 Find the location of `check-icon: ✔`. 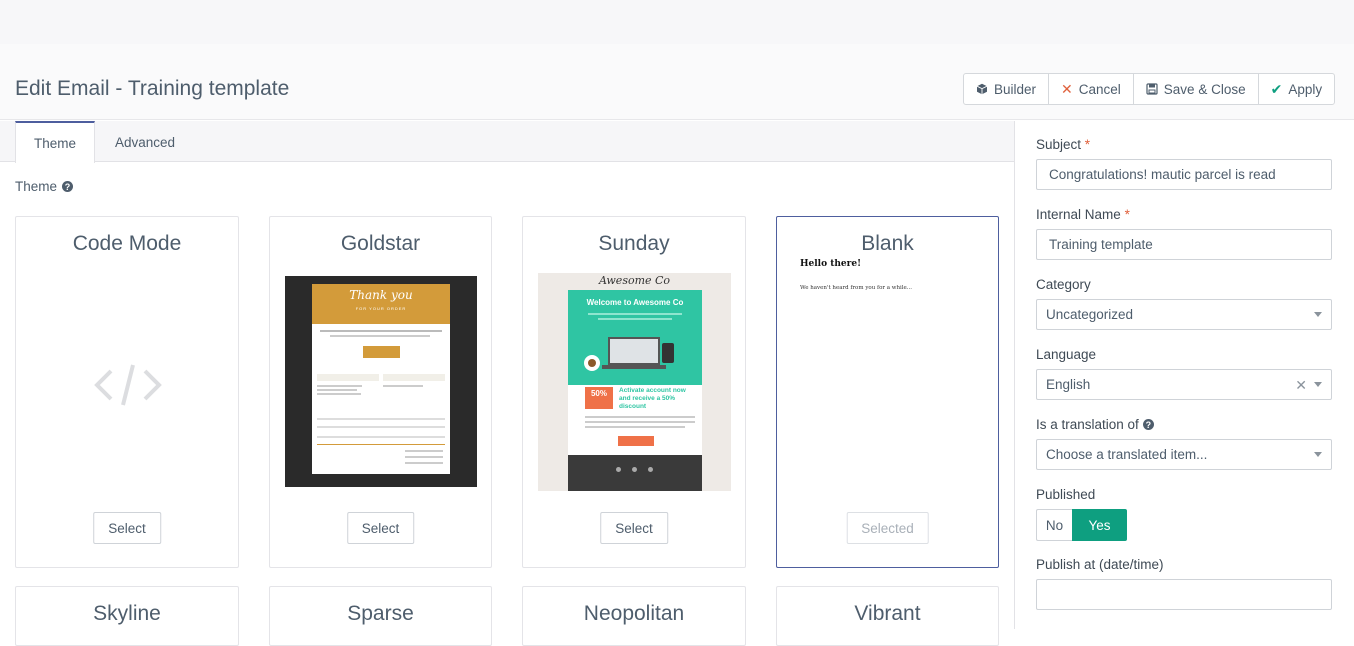

check-icon: ✔ is located at coordinates (1276, 88).